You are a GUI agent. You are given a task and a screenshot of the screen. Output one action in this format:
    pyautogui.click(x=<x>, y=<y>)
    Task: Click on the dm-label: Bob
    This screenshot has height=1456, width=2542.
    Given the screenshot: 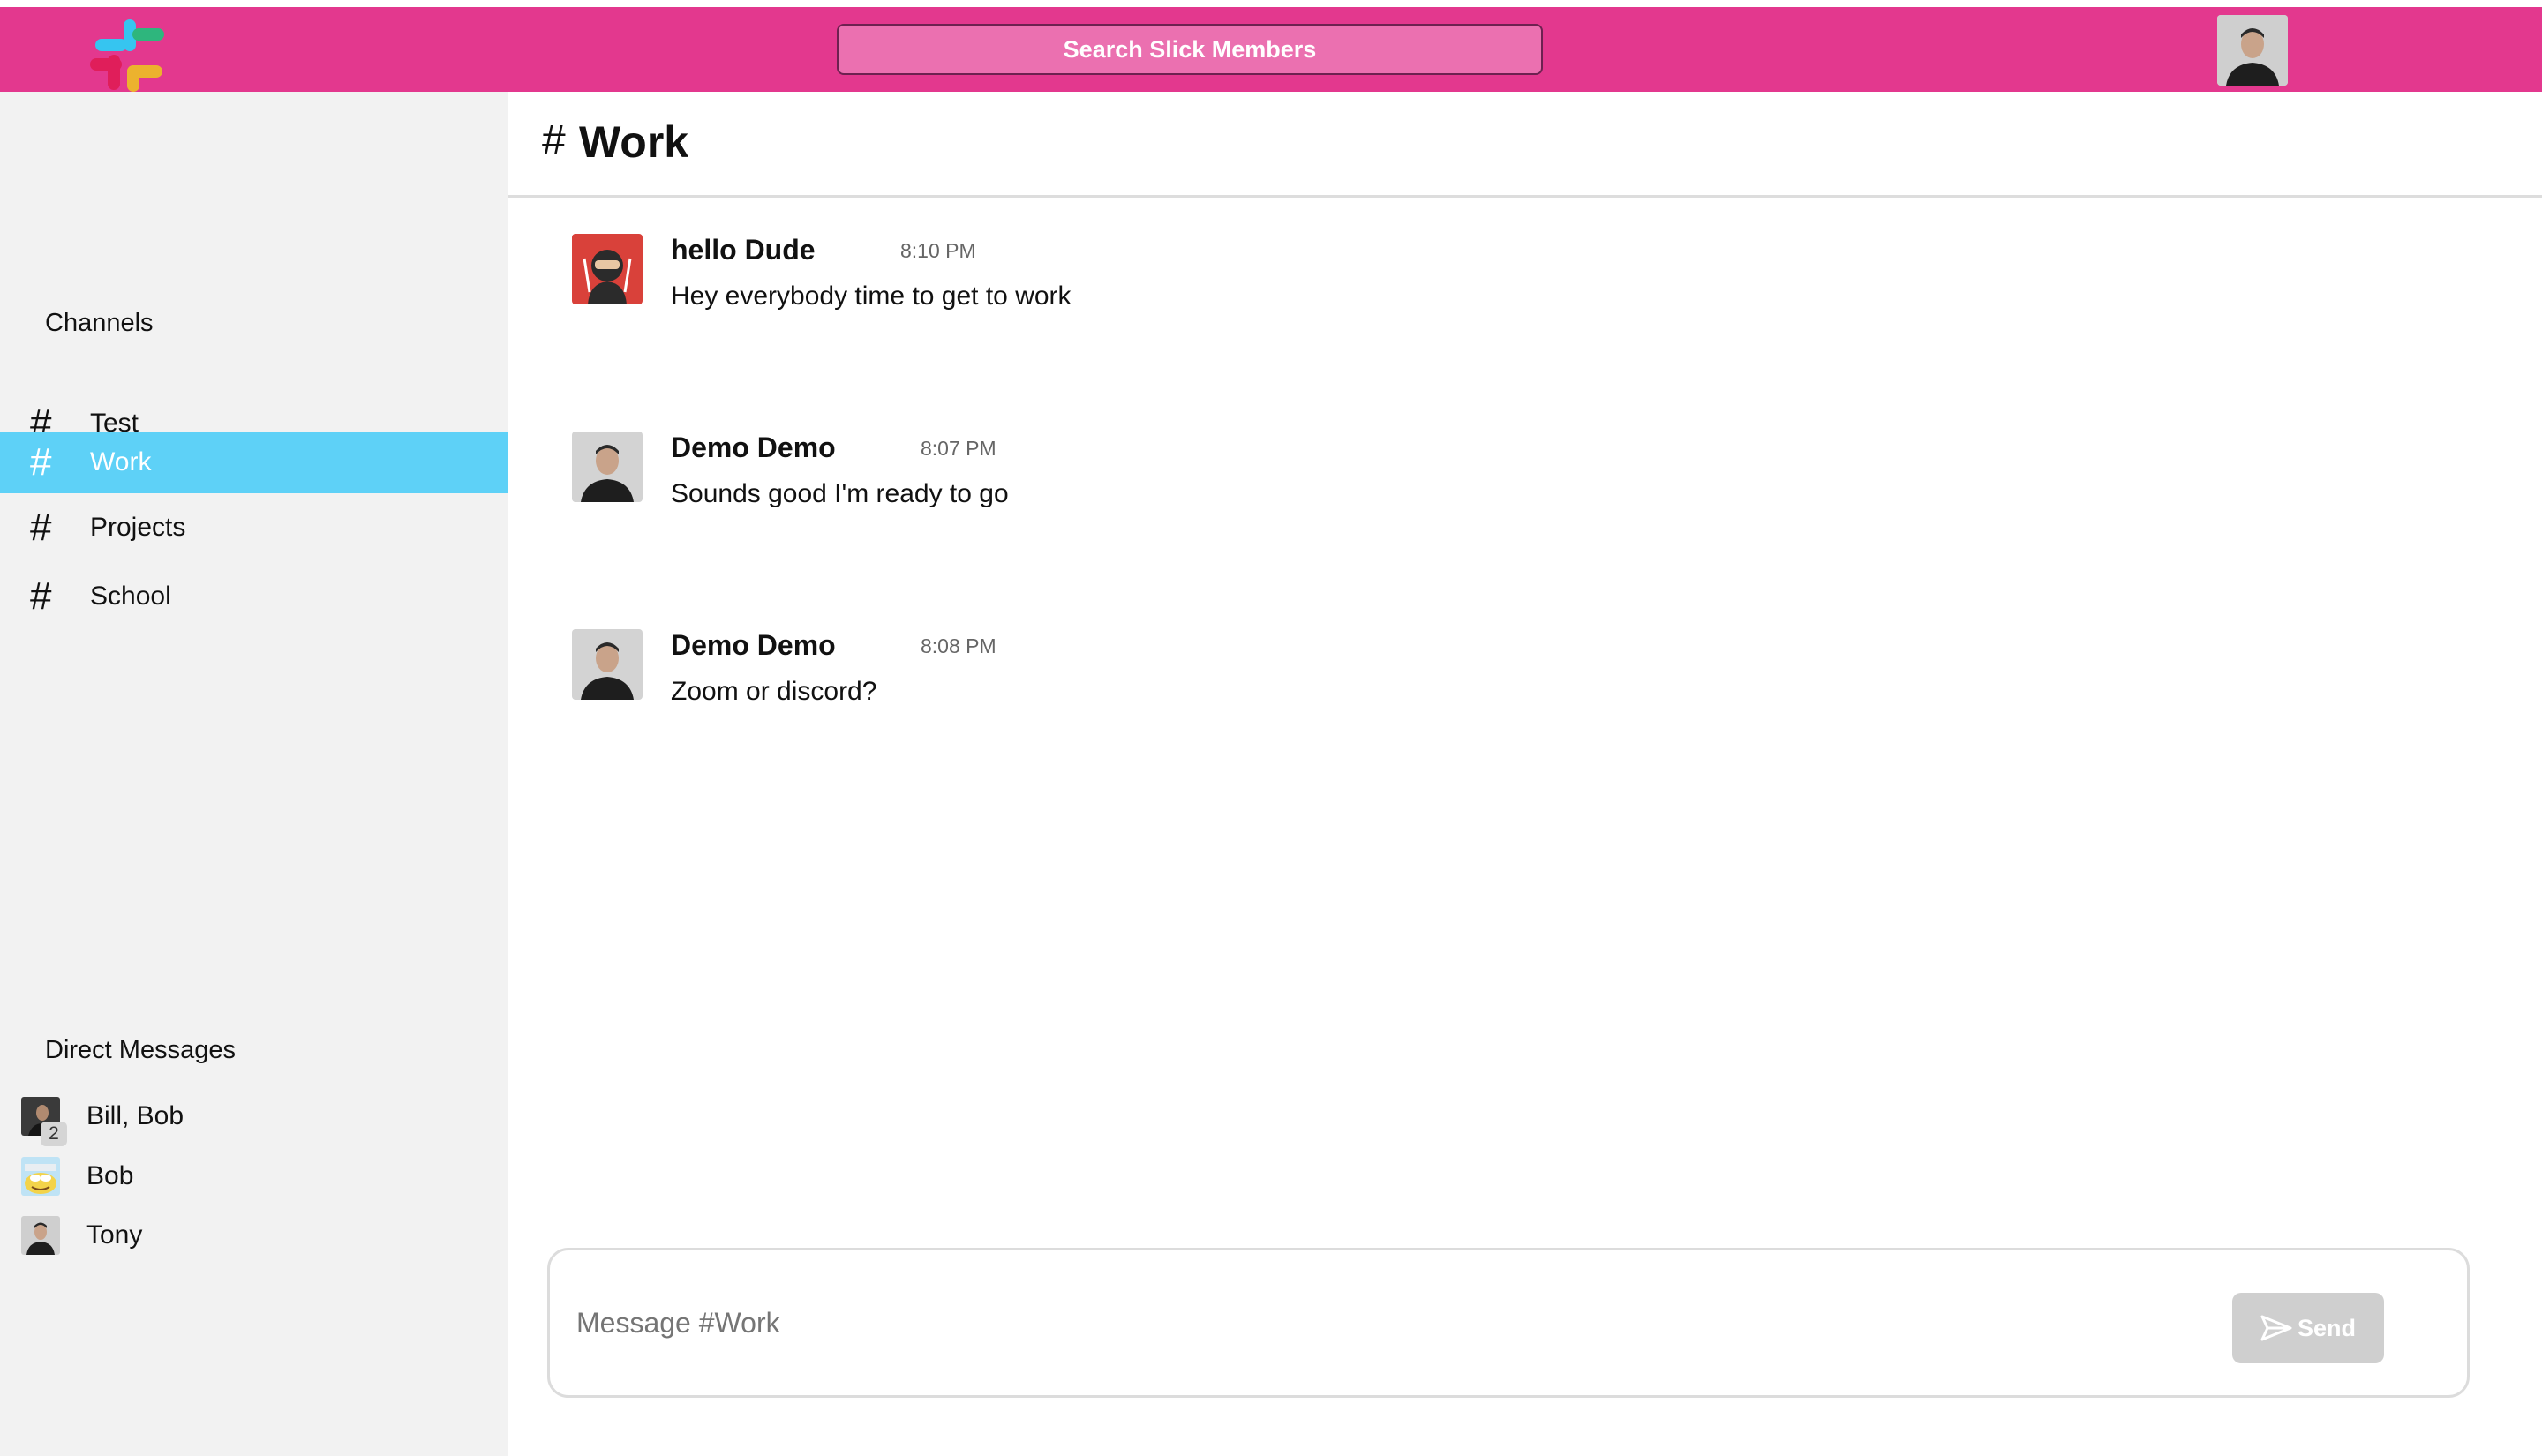 What is the action you would take?
    pyautogui.click(x=110, y=1175)
    